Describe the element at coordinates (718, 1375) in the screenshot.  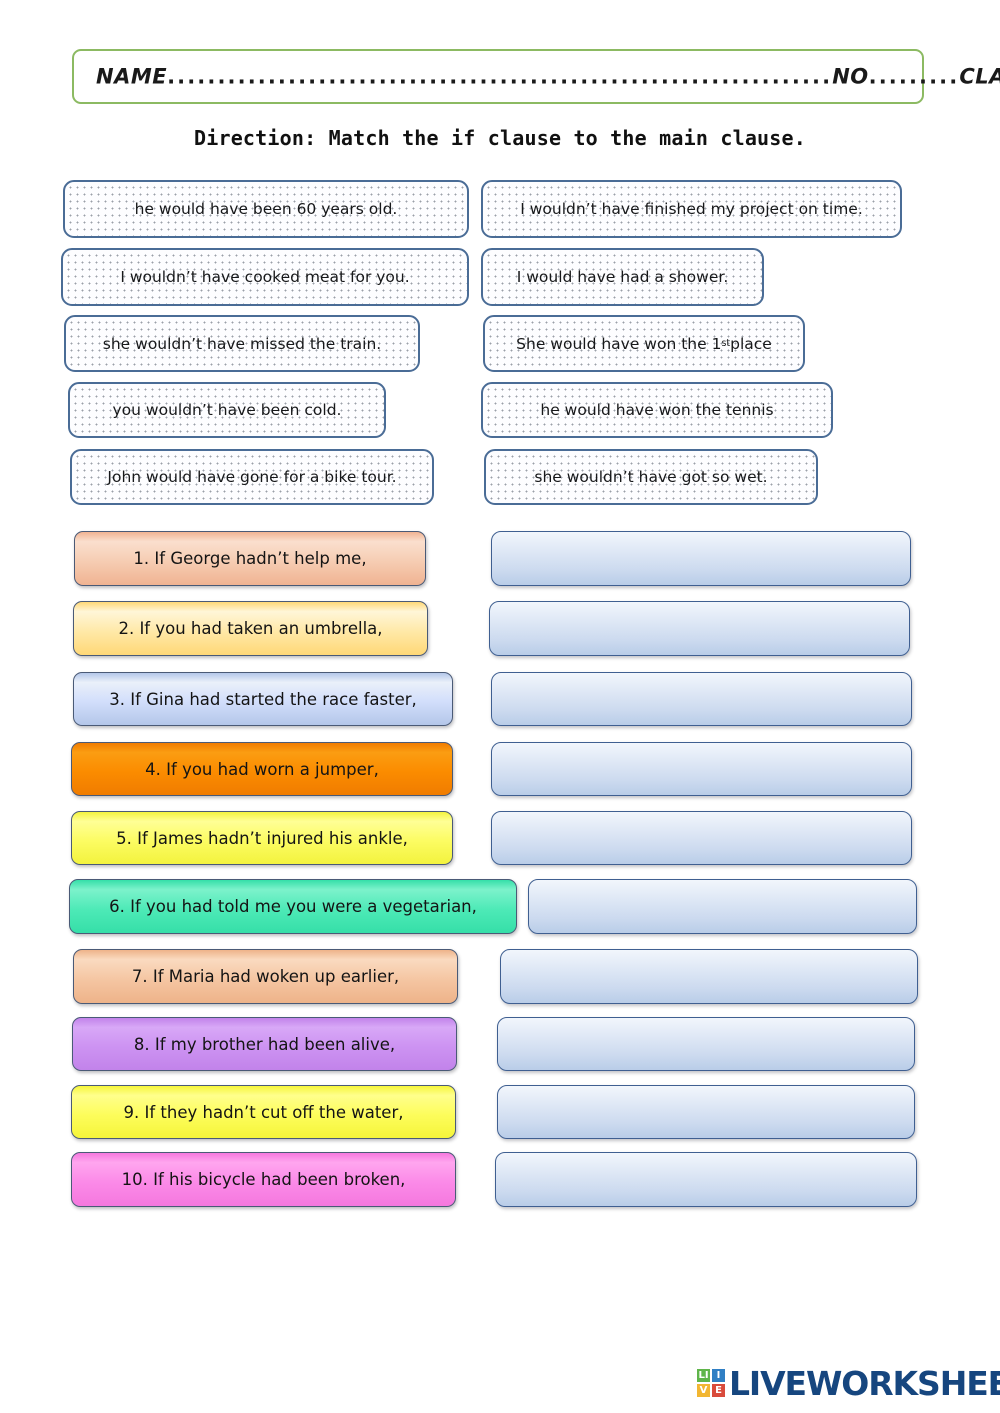
I see `logo-tile-i: I` at that location.